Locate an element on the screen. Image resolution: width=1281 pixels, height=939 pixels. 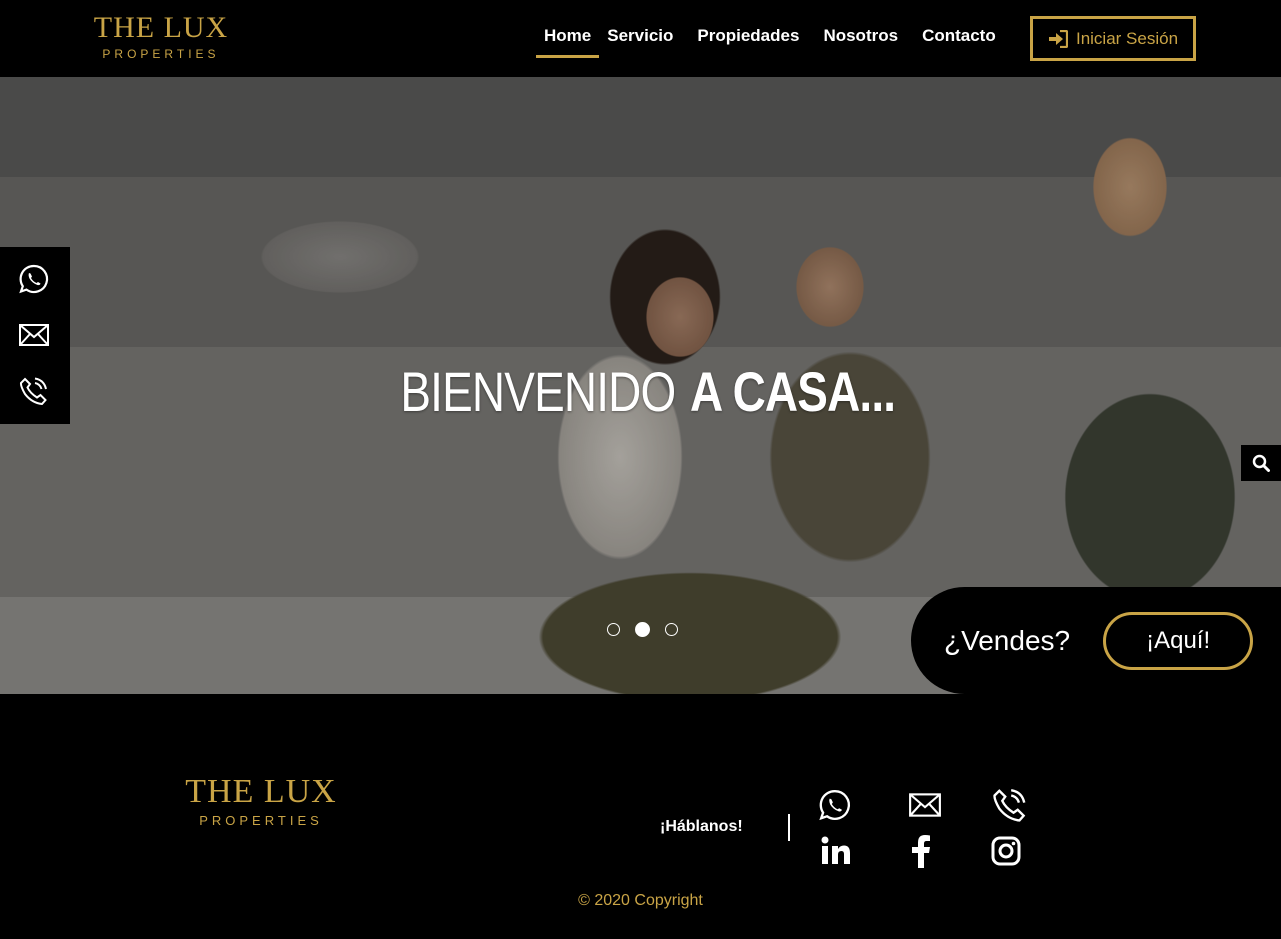
footer-logo-sub: PROPERTIES is located at coordinates (261, 820).